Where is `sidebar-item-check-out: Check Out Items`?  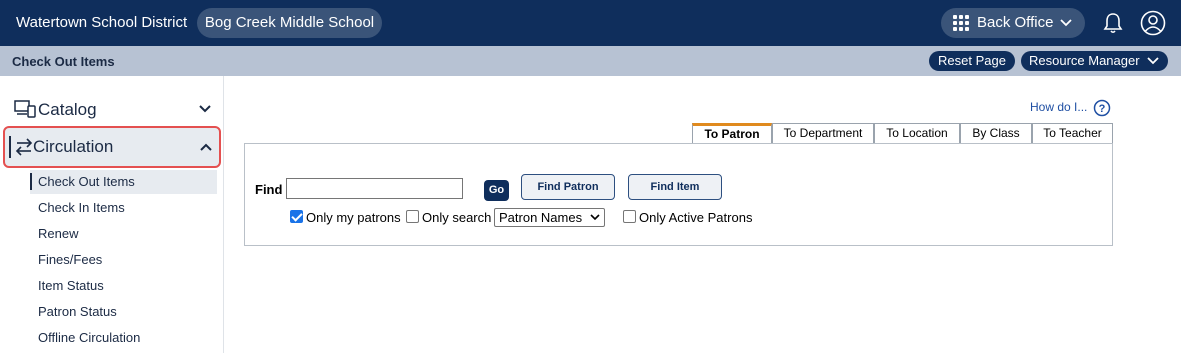 sidebar-item-check-out: Check Out Items is located at coordinates (86, 181).